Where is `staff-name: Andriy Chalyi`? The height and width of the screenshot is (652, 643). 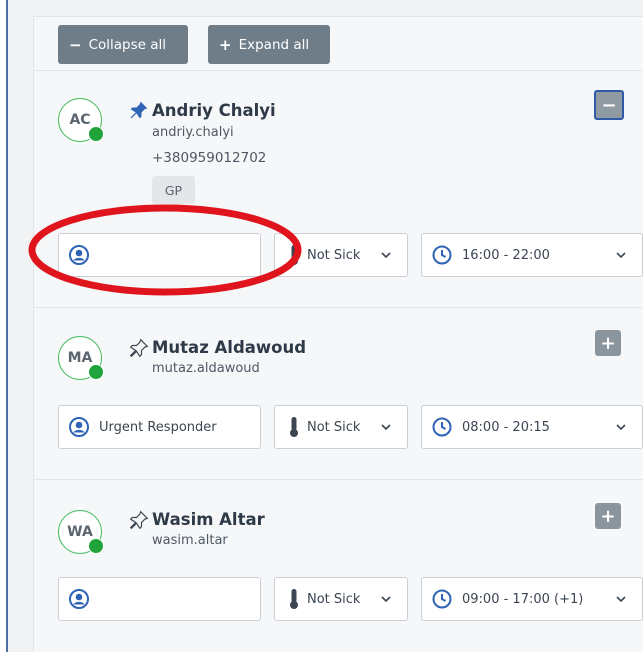 staff-name: Andriy Chalyi is located at coordinates (214, 110).